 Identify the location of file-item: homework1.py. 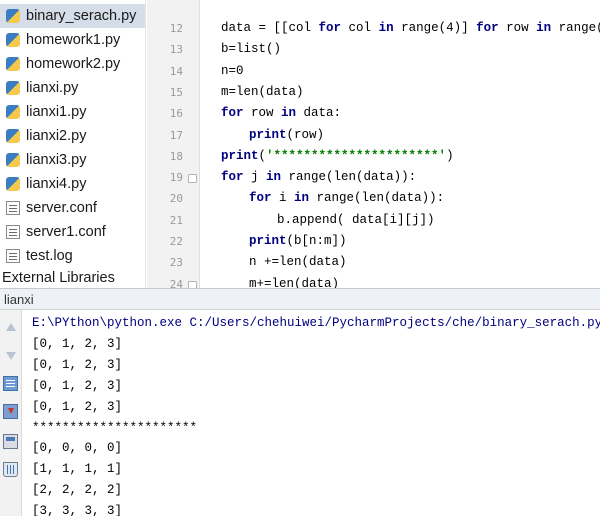
(72, 40).